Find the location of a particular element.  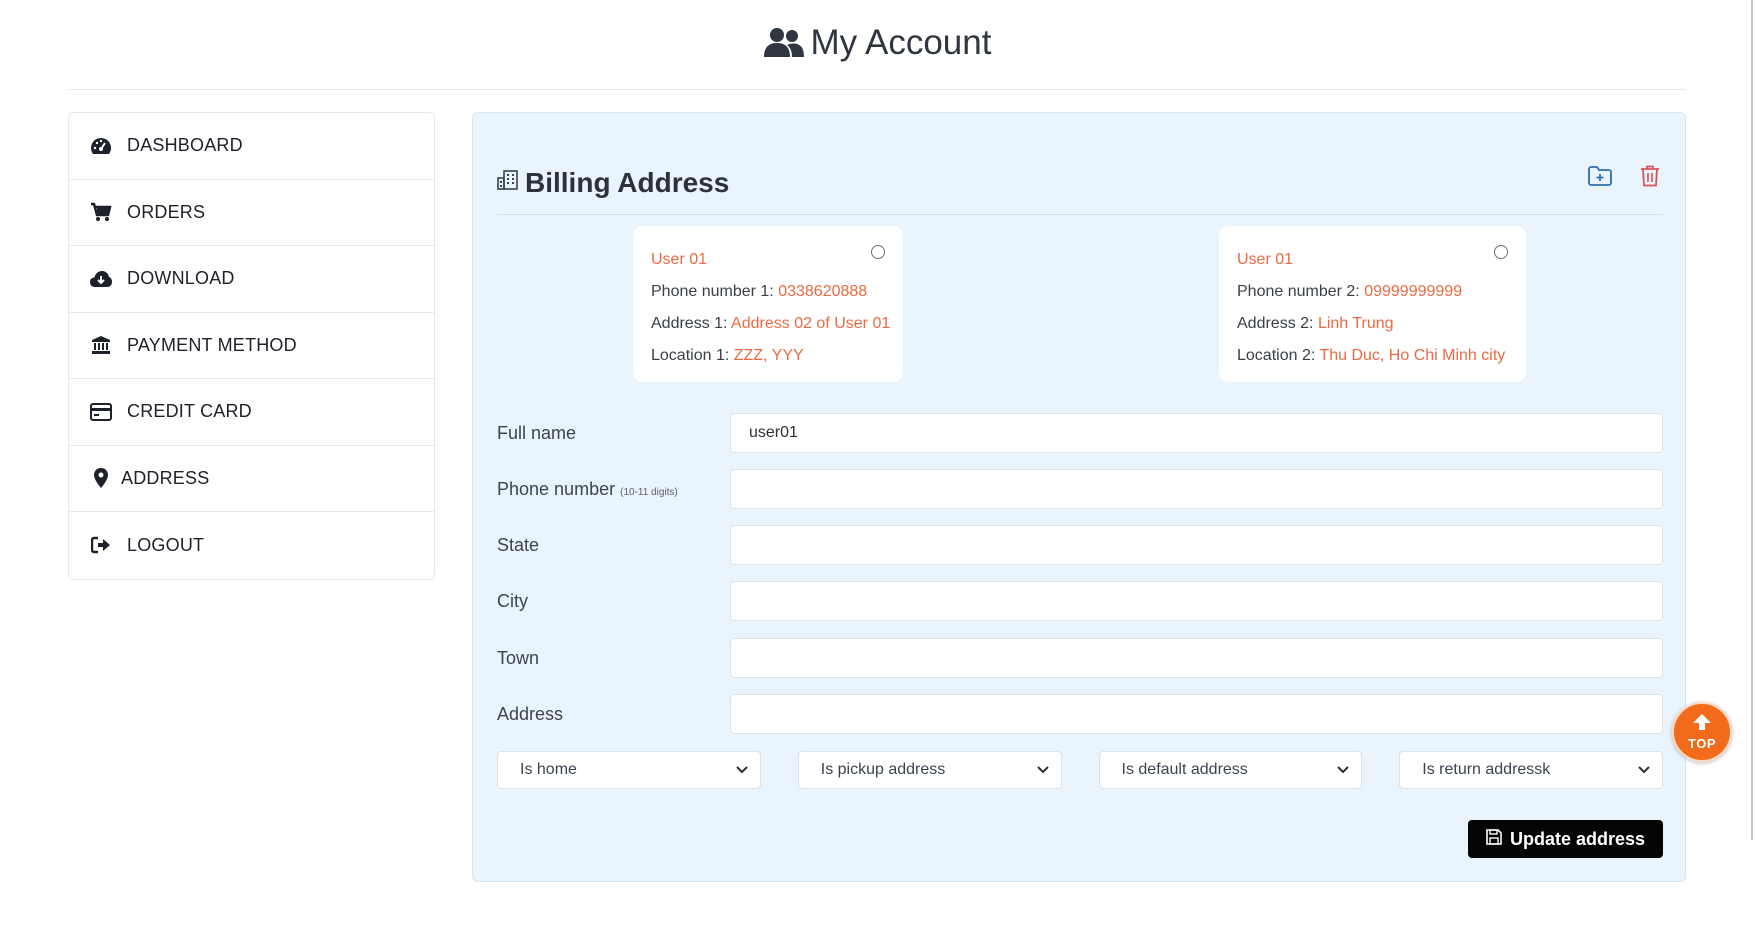

city-row: City is located at coordinates (1080, 601).